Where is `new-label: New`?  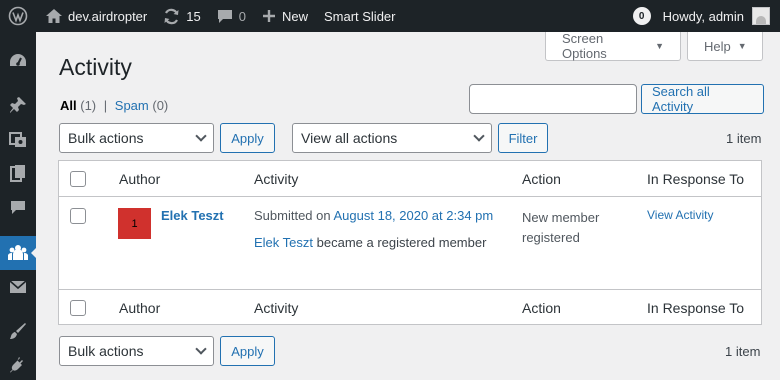 new-label: New is located at coordinates (294, 16).